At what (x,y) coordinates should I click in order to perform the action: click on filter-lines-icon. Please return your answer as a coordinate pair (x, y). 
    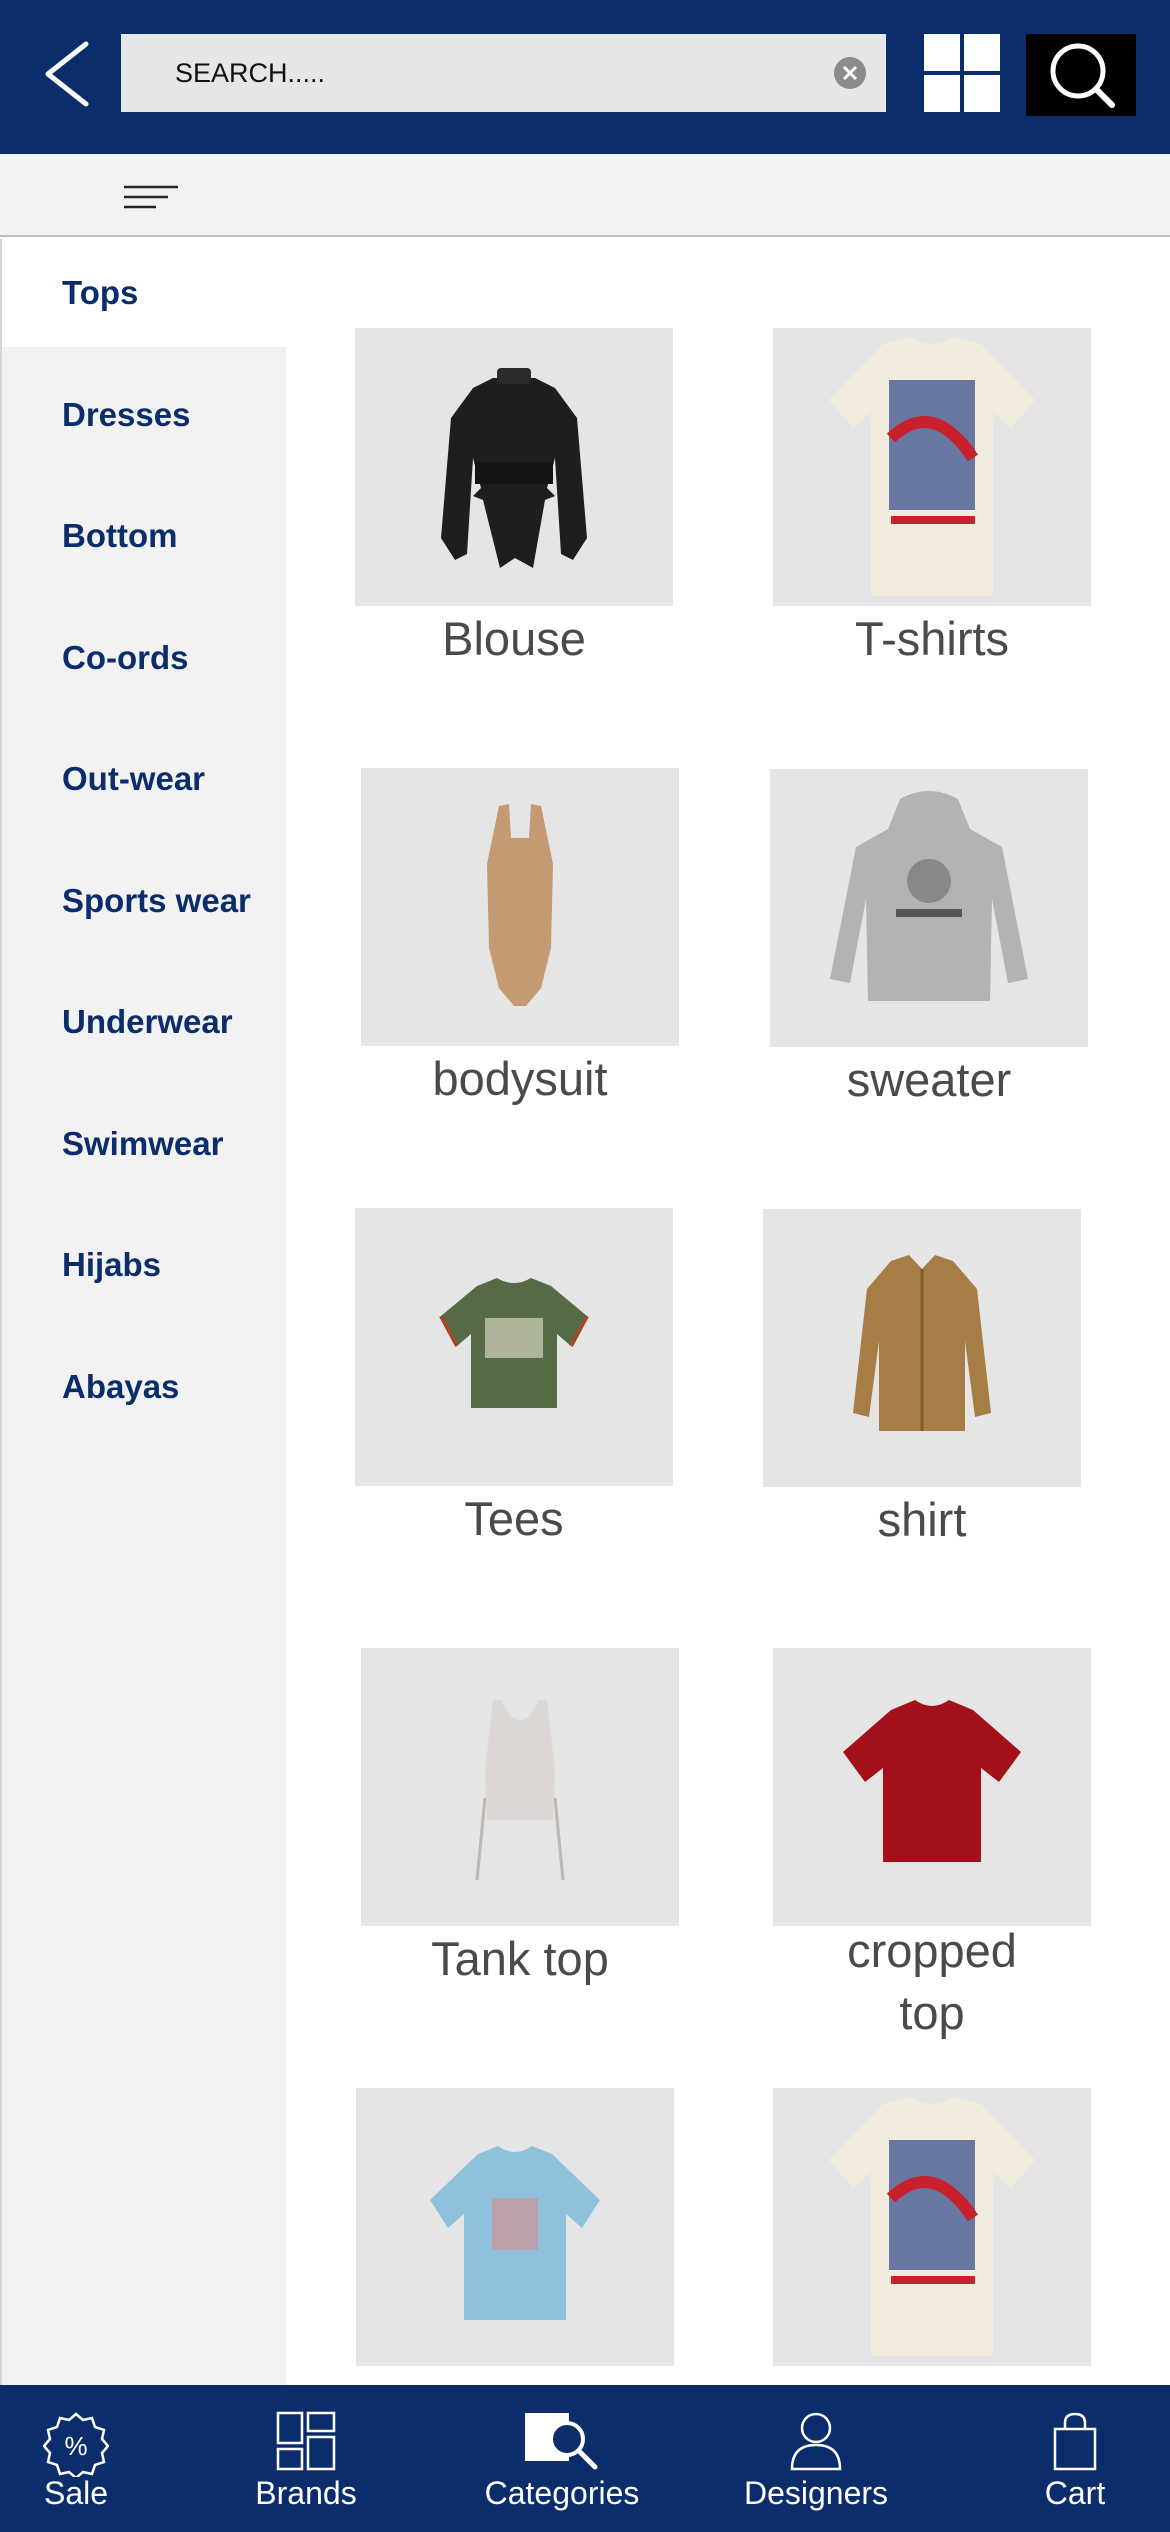
    Looking at the image, I should click on (151, 197).